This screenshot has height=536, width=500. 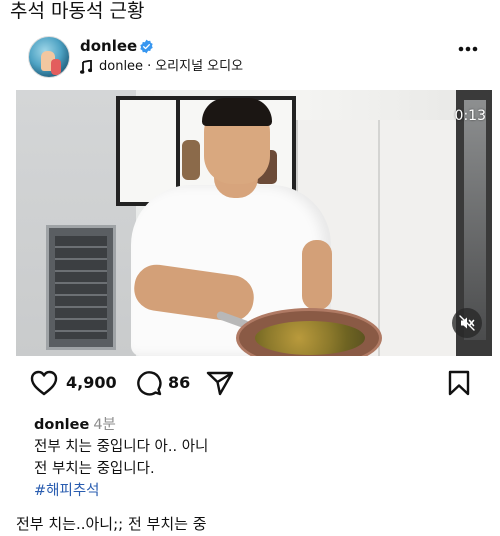 What do you see at coordinates (146, 46) in the screenshot?
I see `verified-icon` at bounding box center [146, 46].